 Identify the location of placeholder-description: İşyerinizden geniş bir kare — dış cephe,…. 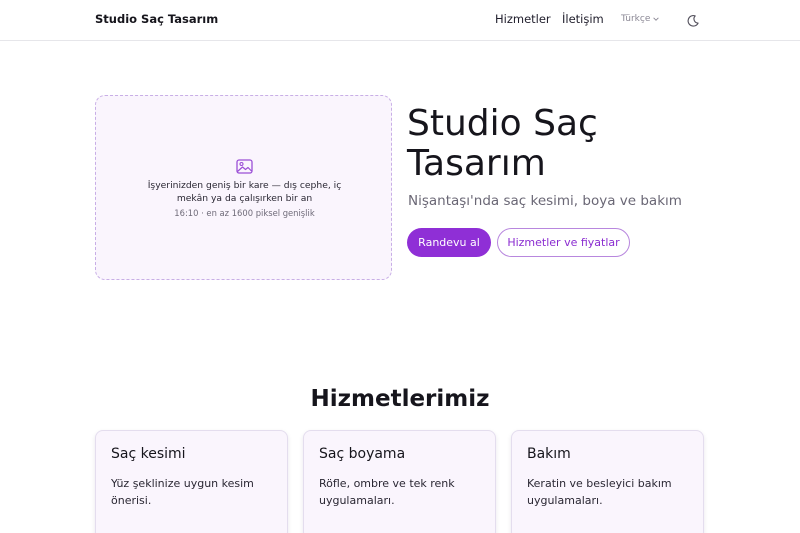
(244, 192).